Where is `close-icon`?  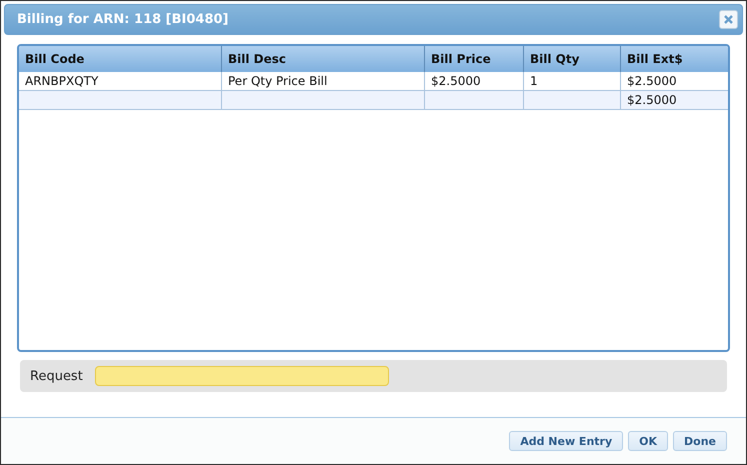 close-icon is located at coordinates (728, 19).